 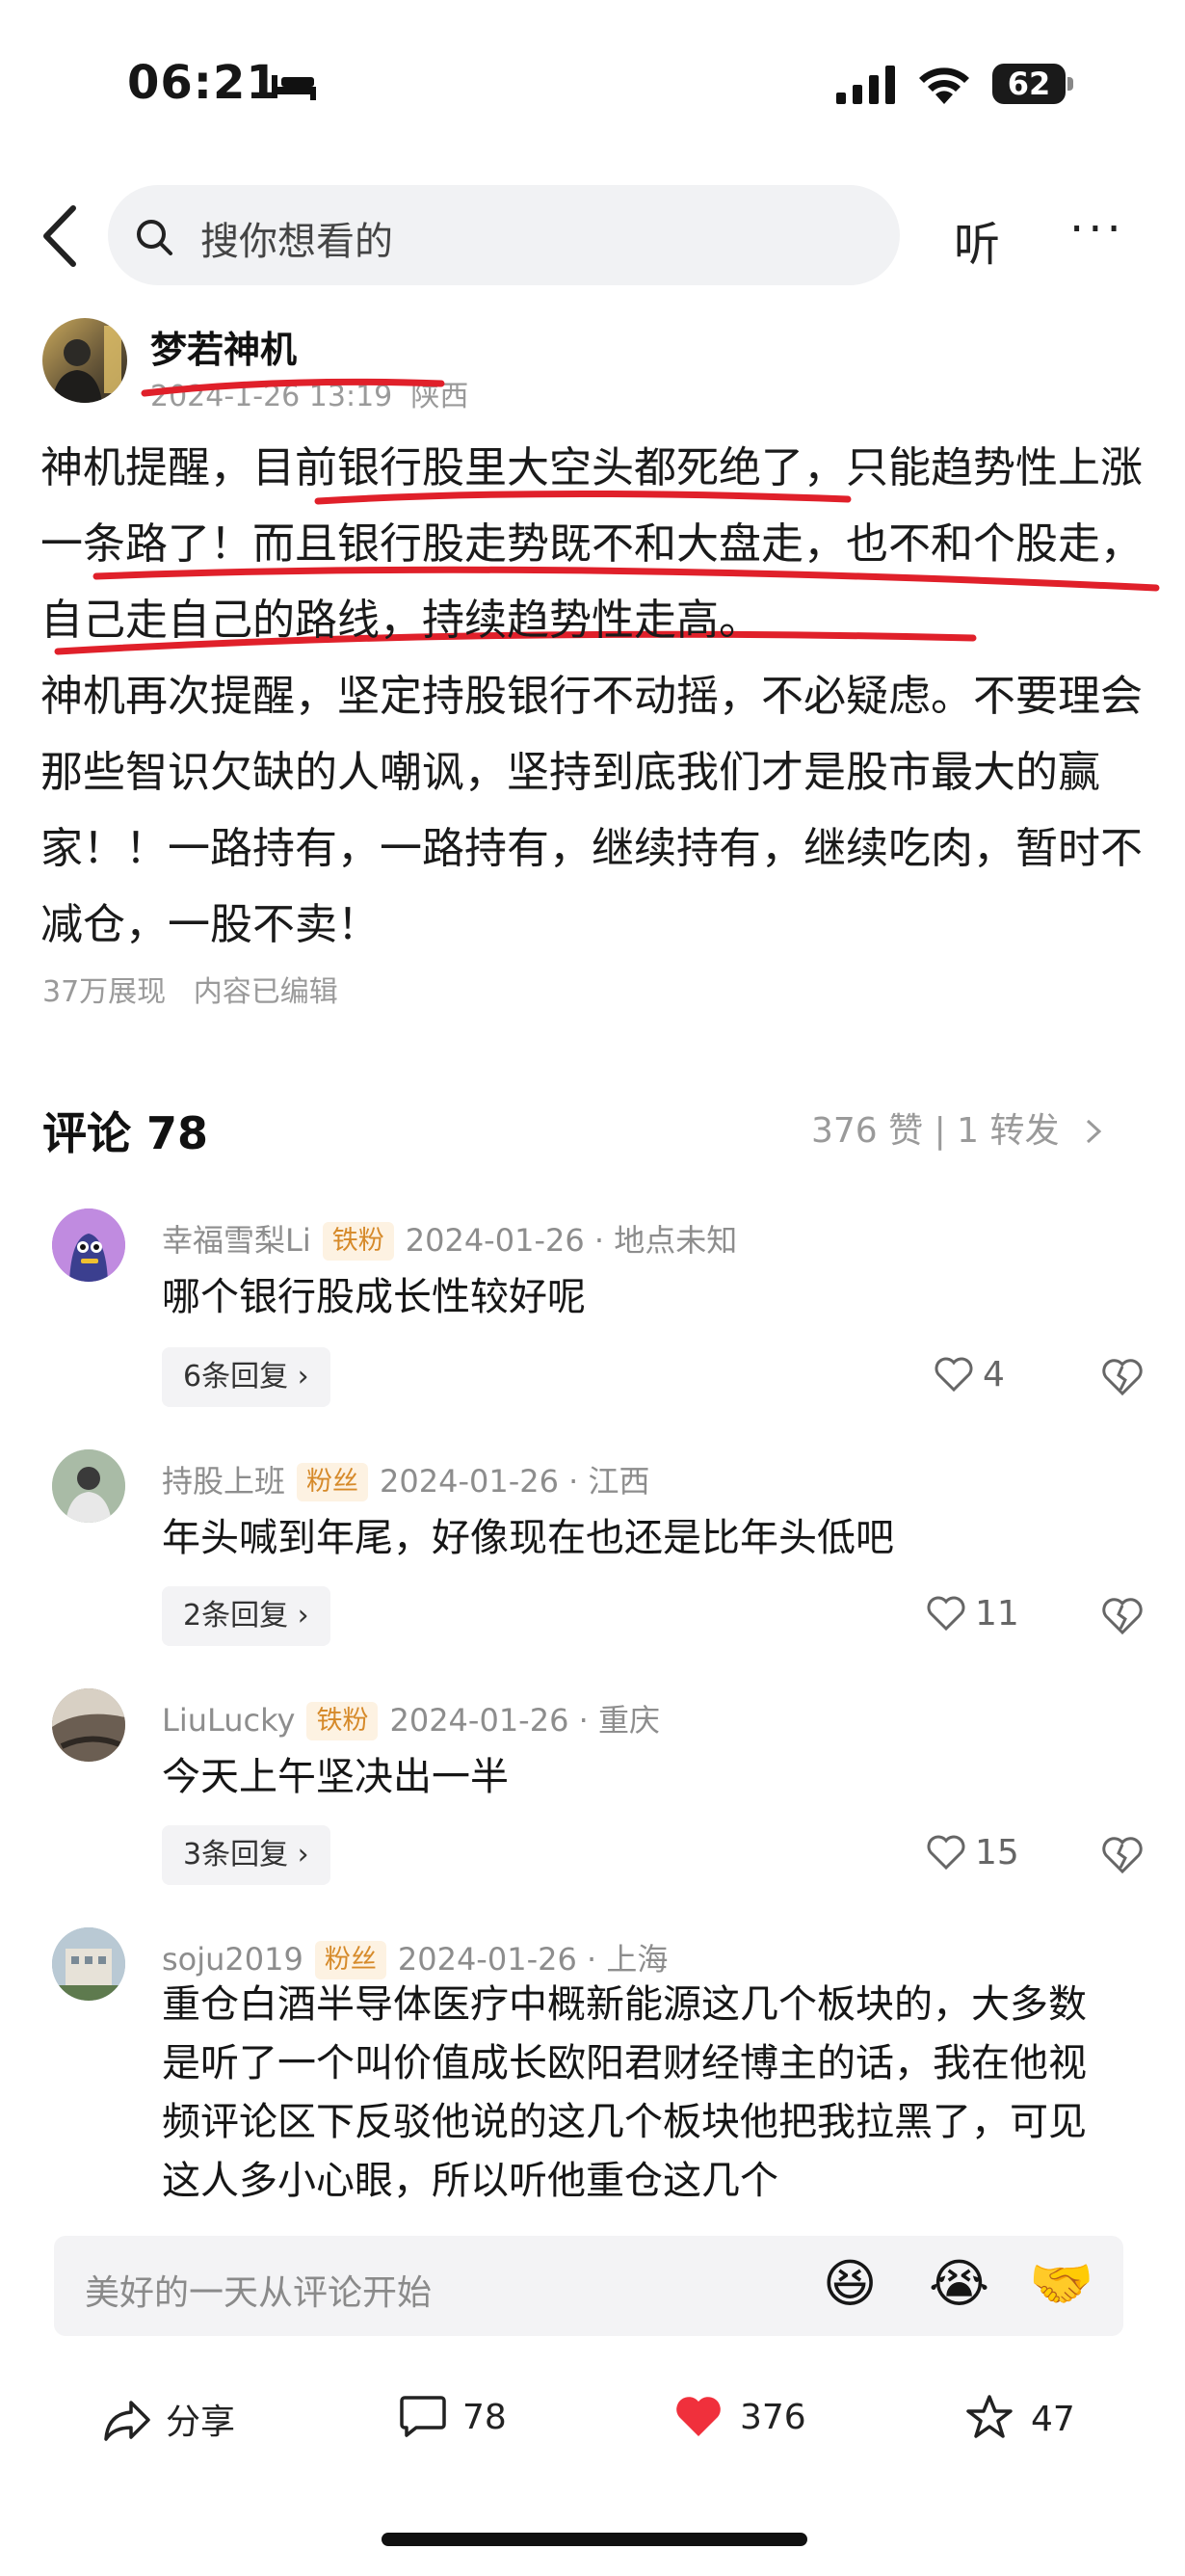 I want to click on reply-count: 2条回复, so click(x=236, y=1616).